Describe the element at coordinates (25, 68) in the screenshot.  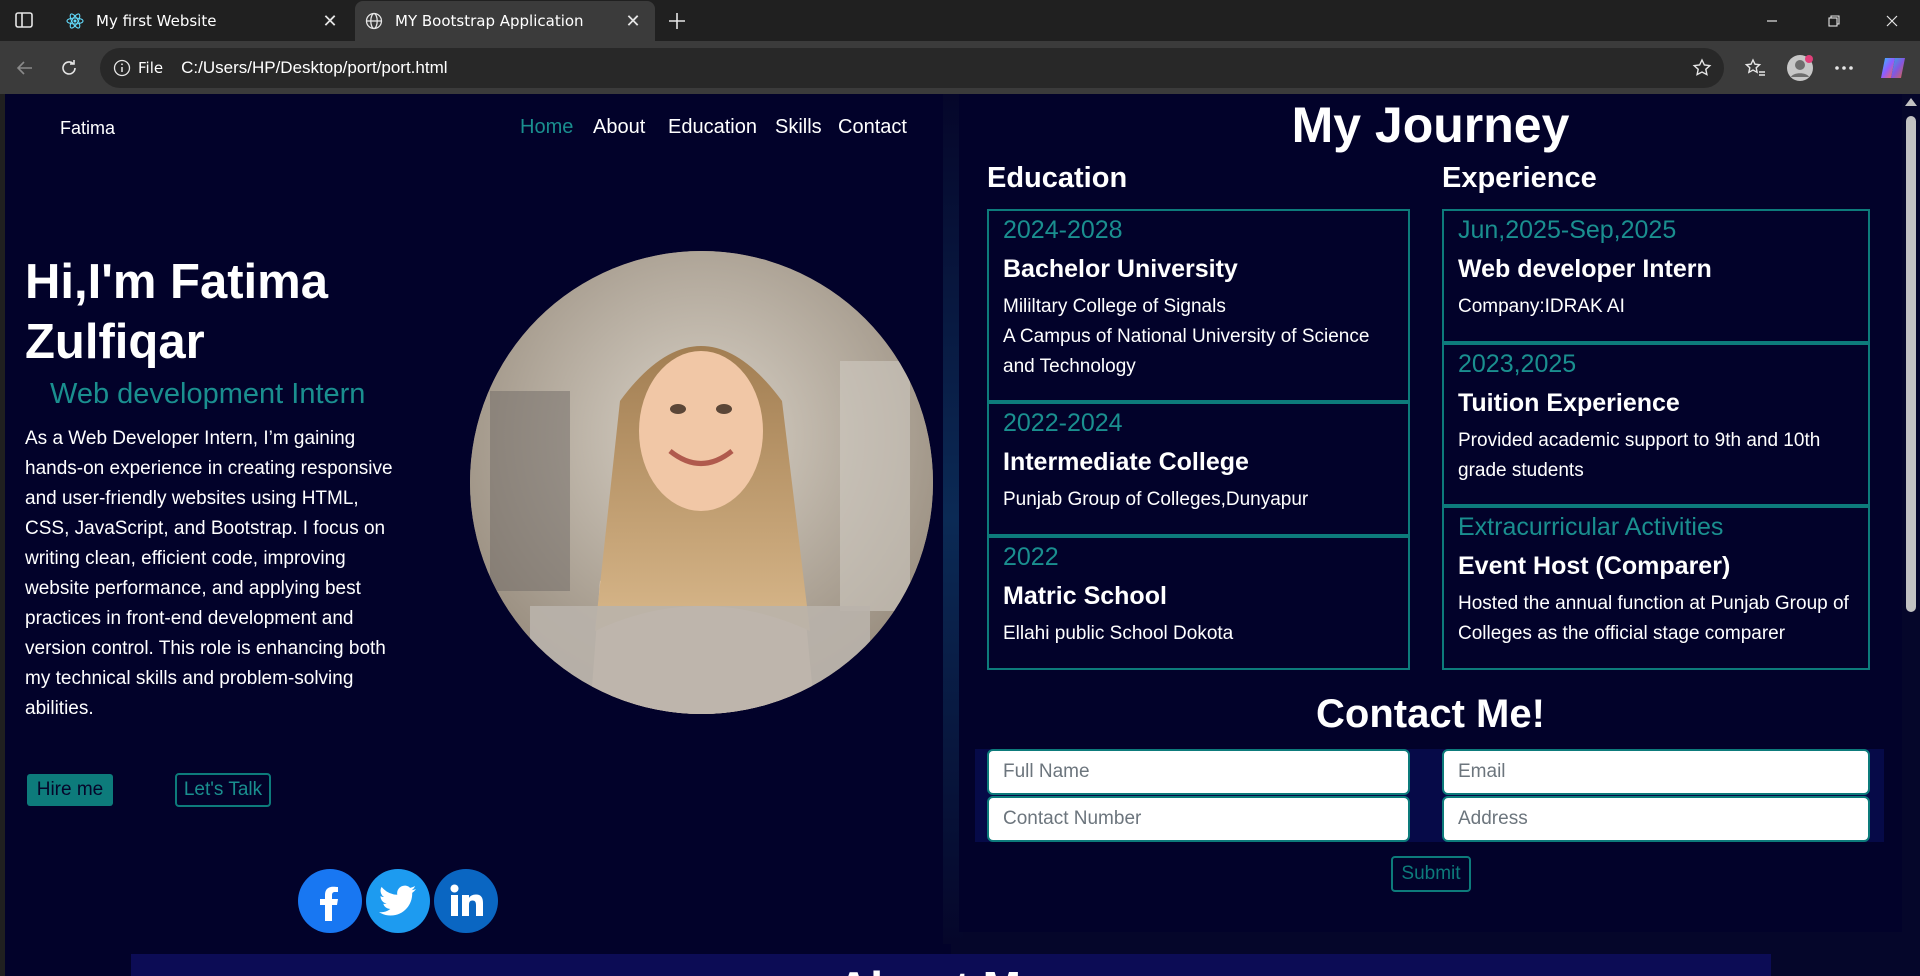
I see `back-icon` at that location.